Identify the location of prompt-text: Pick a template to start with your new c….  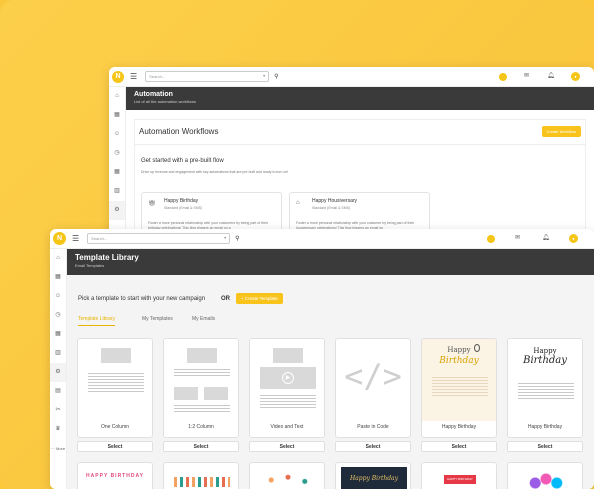
(142, 299).